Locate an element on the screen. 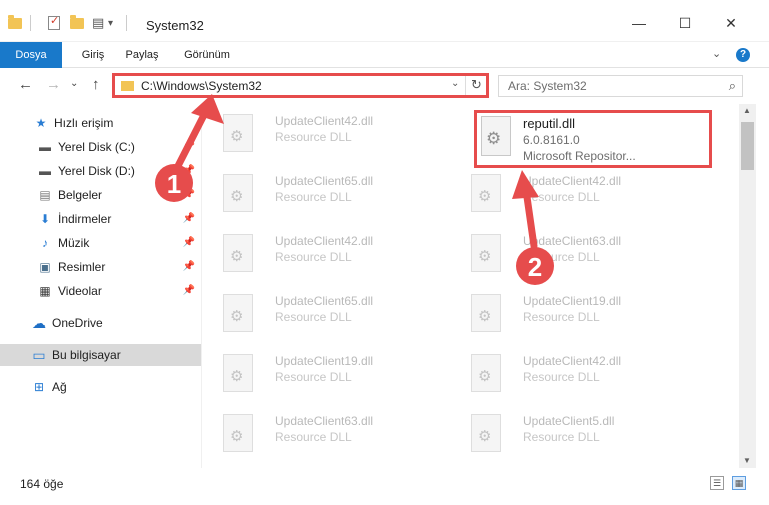 The width and height of the screenshot is (769, 505). sidebar-item-quick-access: ★ Hızlı erişim is located at coordinates (100, 123).